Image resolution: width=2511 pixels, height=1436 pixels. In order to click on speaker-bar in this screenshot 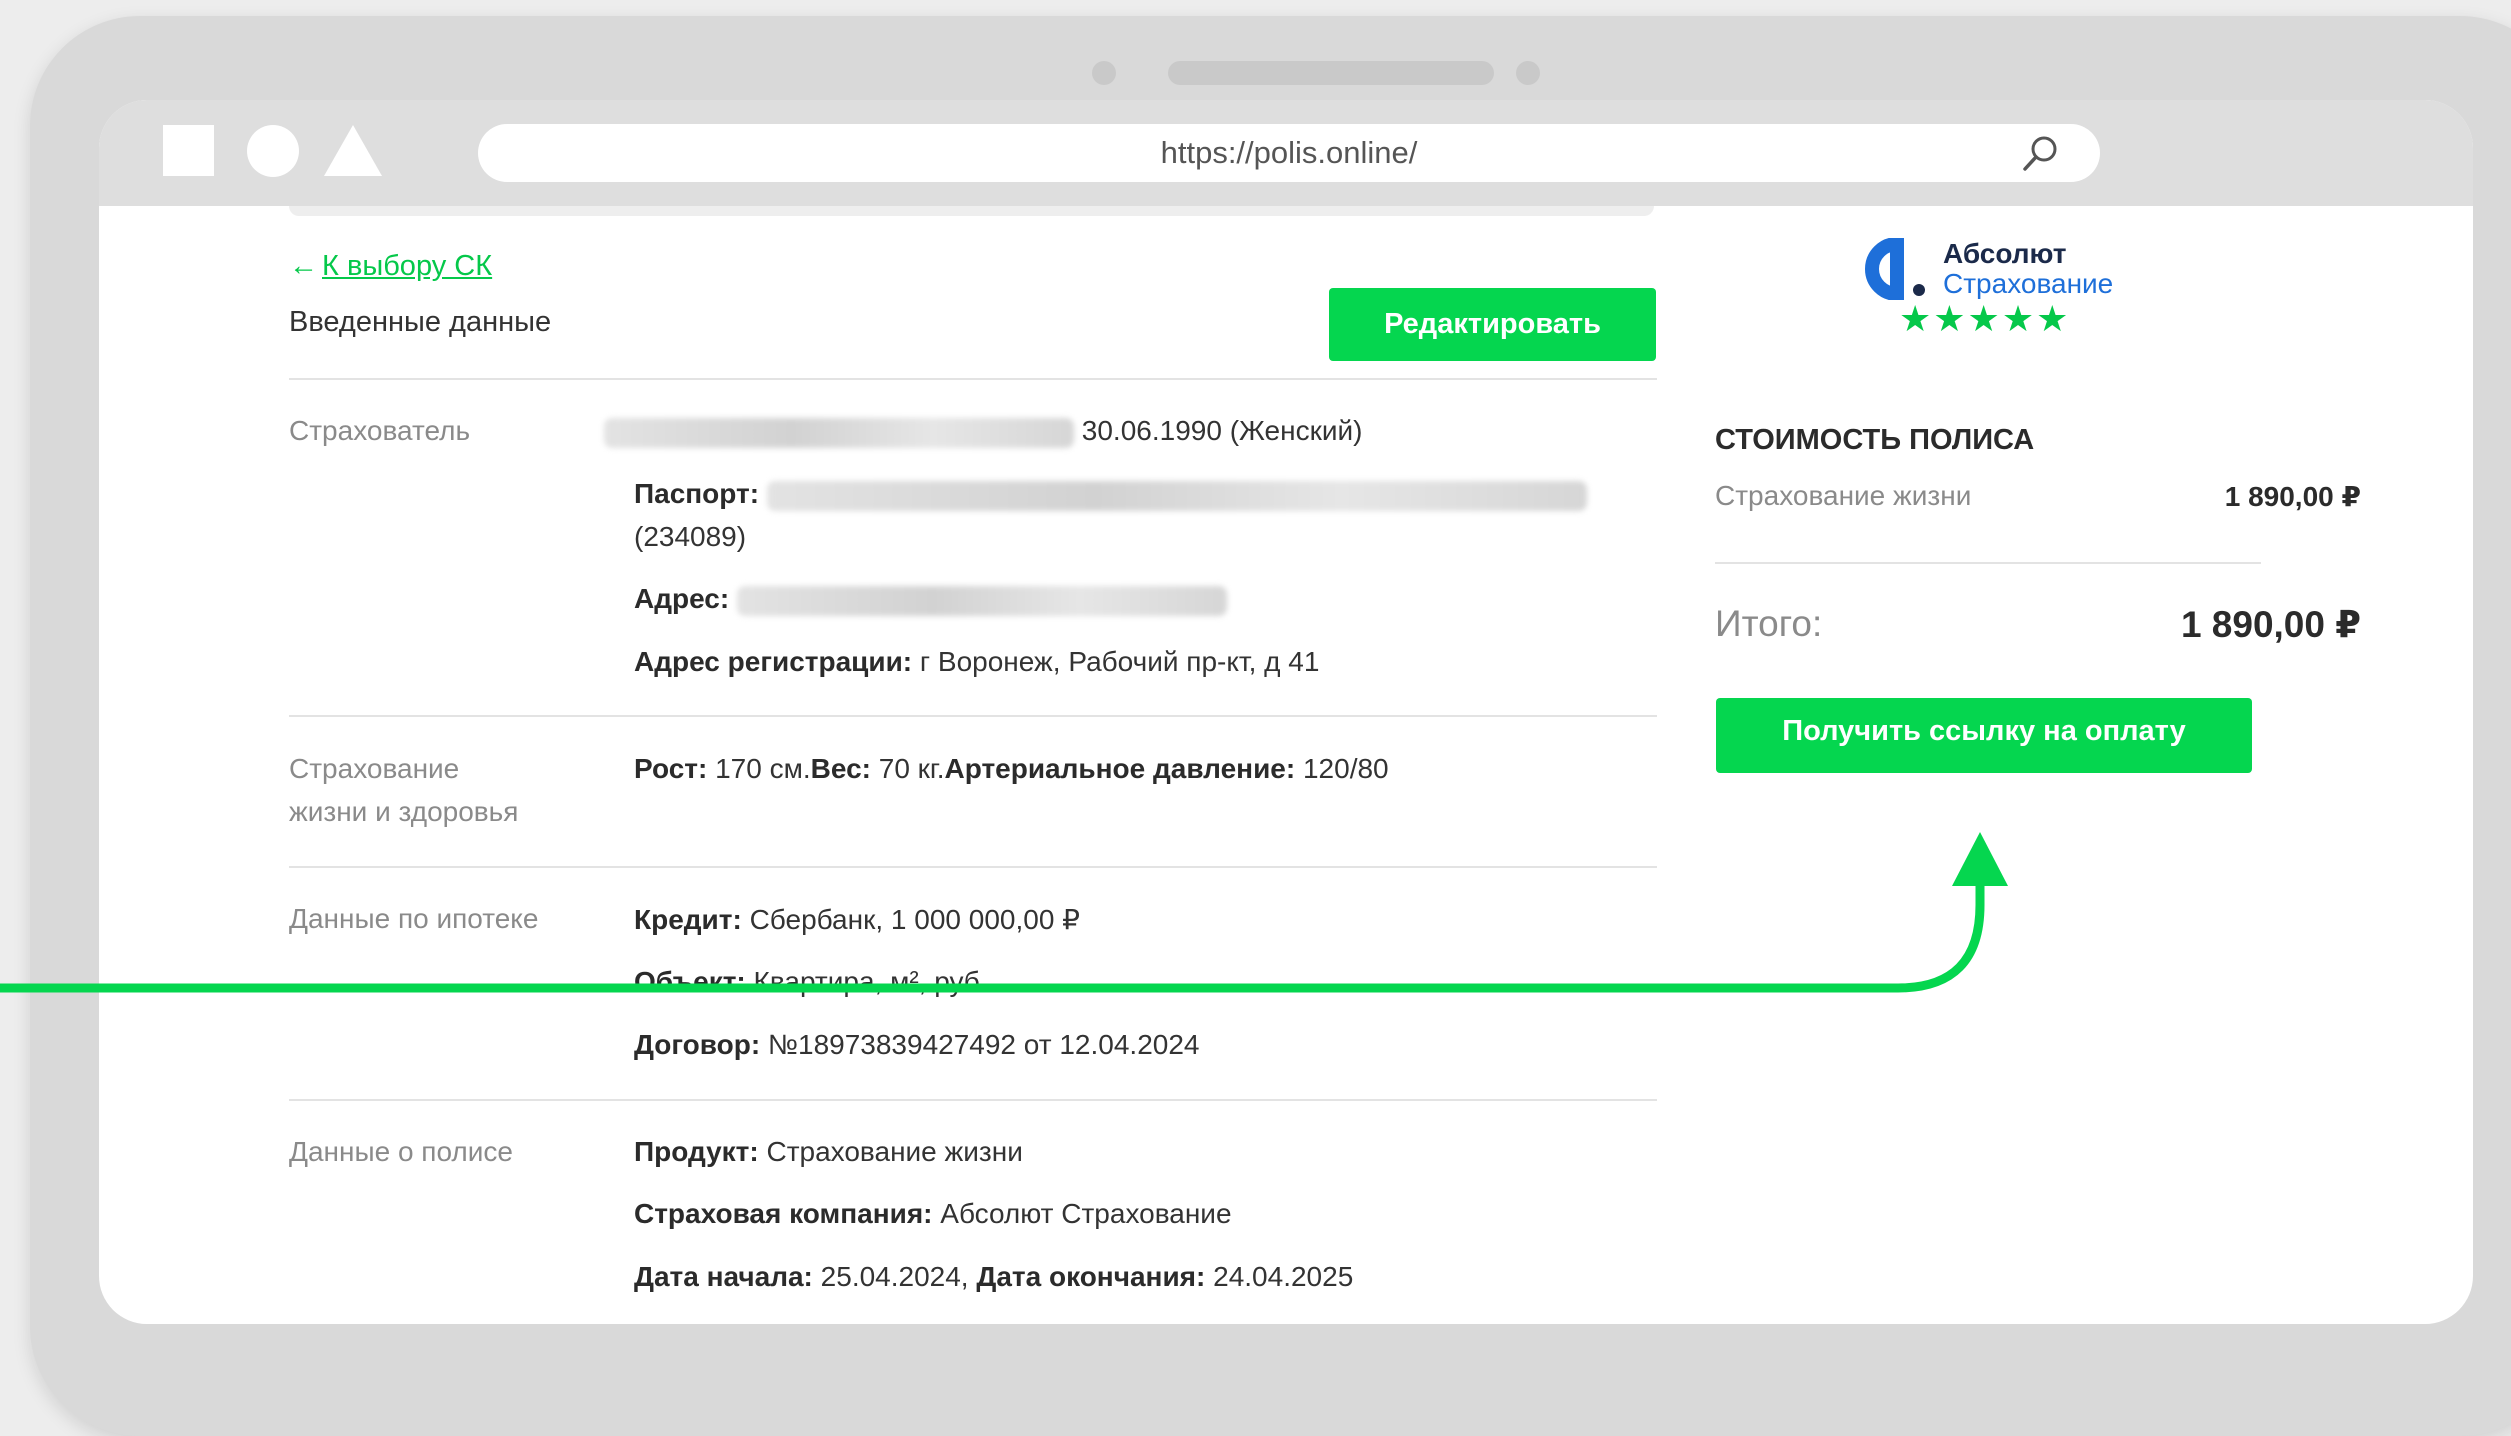, I will do `click(1331, 73)`.